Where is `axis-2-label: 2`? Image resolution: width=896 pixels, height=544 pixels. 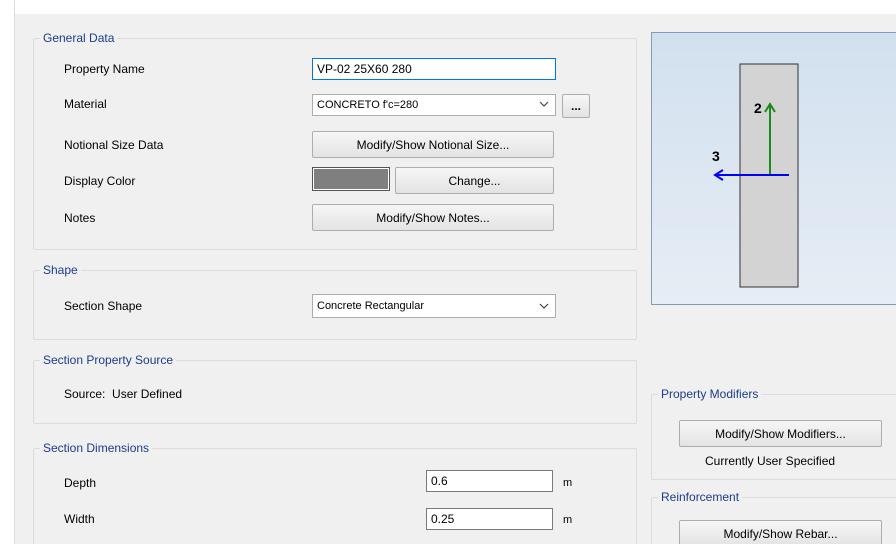
axis-2-label: 2 is located at coordinates (758, 108).